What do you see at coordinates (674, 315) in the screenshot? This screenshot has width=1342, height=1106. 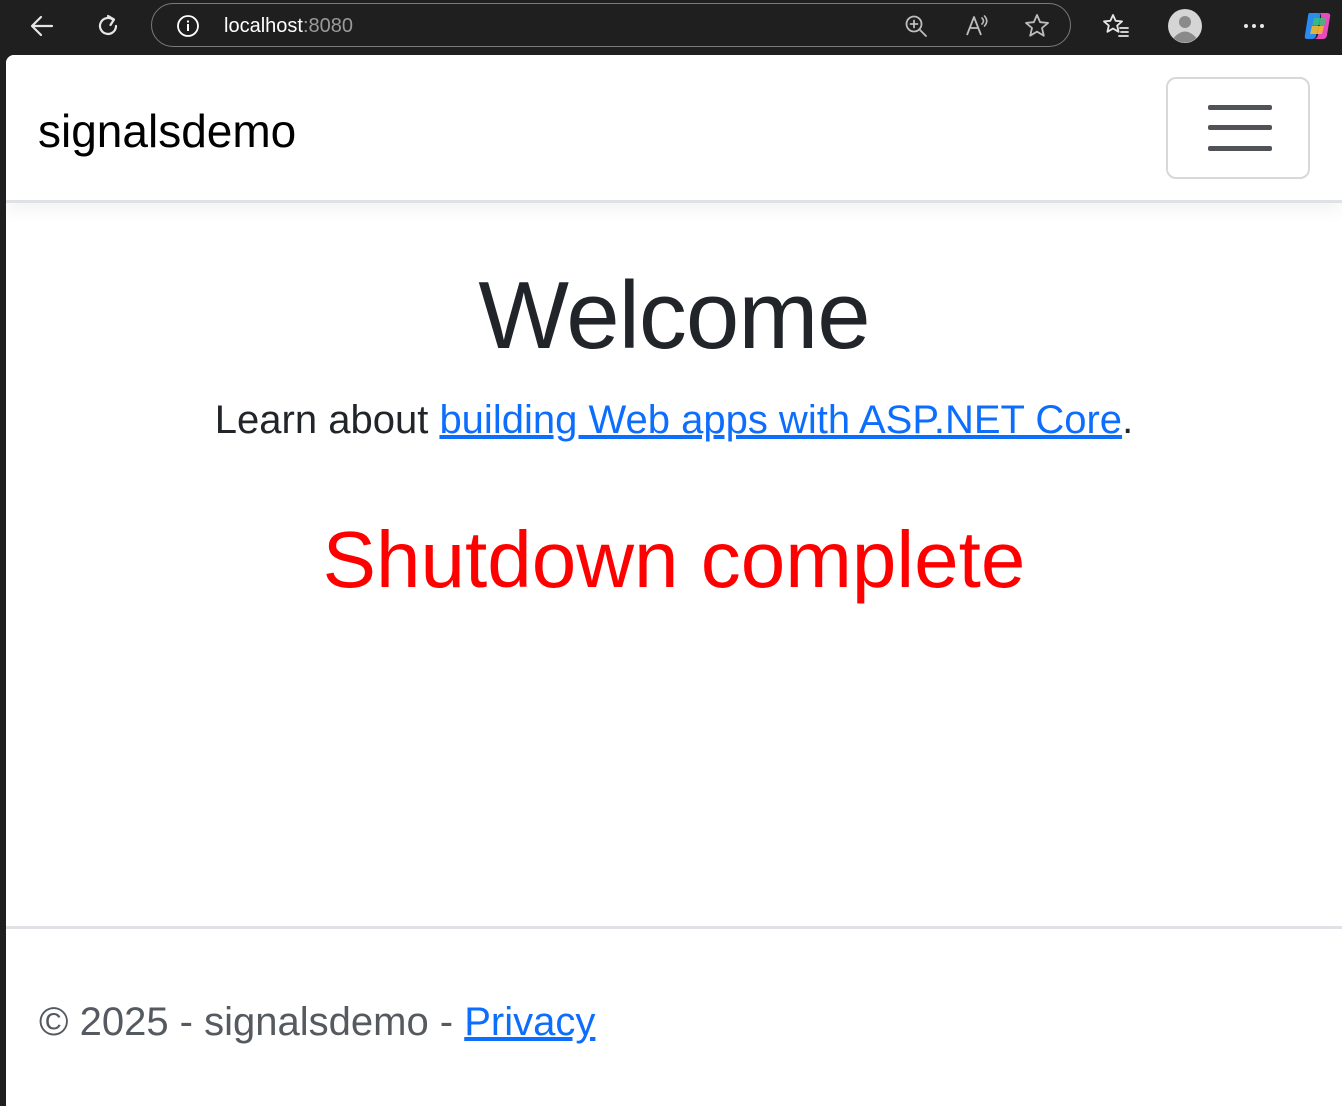 I see `page-title: Welcome` at bounding box center [674, 315].